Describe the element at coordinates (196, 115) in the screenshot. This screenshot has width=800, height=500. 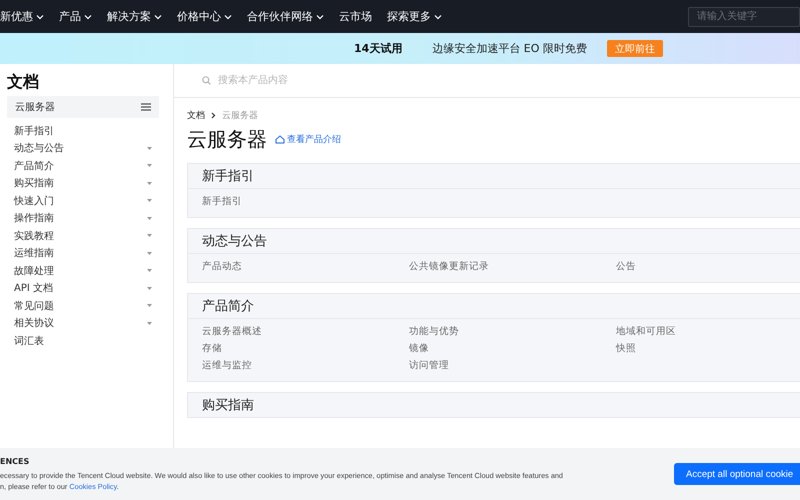
I see `breadcrumb-link: 文档` at that location.